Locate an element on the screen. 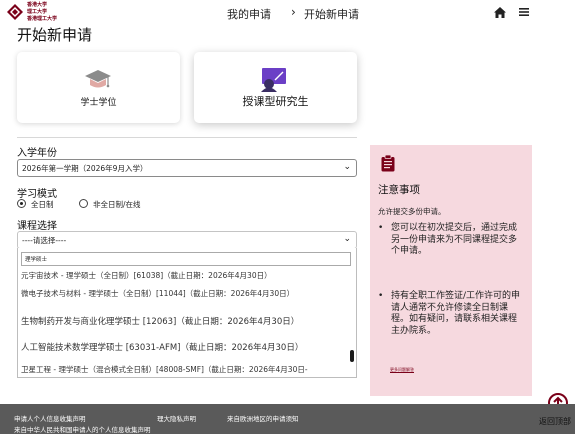  logo-text-line-2: 理工大学 is located at coordinates (37, 12).